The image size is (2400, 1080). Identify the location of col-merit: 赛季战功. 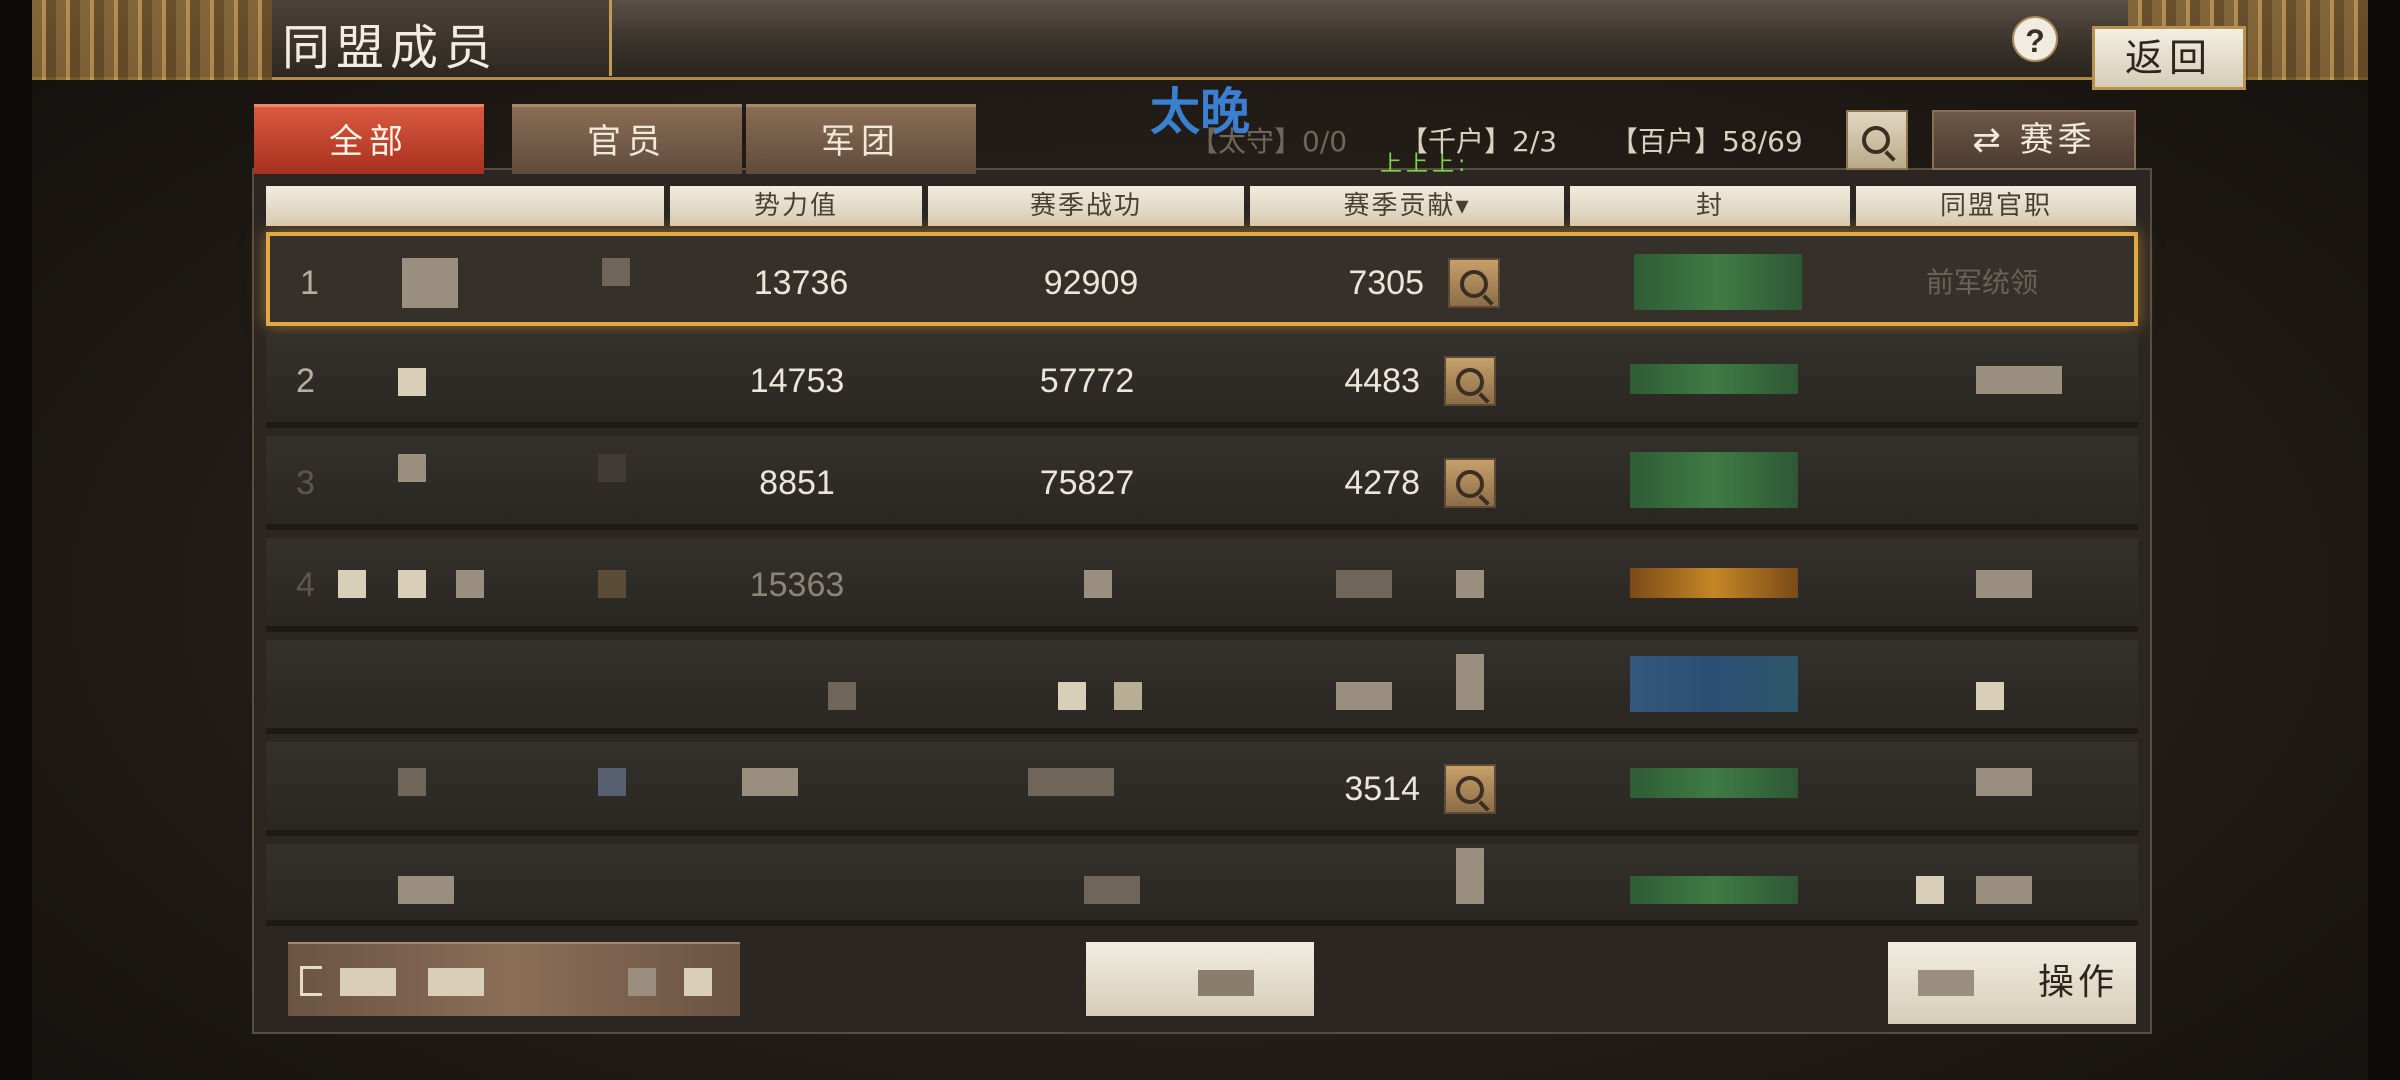
(1087, 206).